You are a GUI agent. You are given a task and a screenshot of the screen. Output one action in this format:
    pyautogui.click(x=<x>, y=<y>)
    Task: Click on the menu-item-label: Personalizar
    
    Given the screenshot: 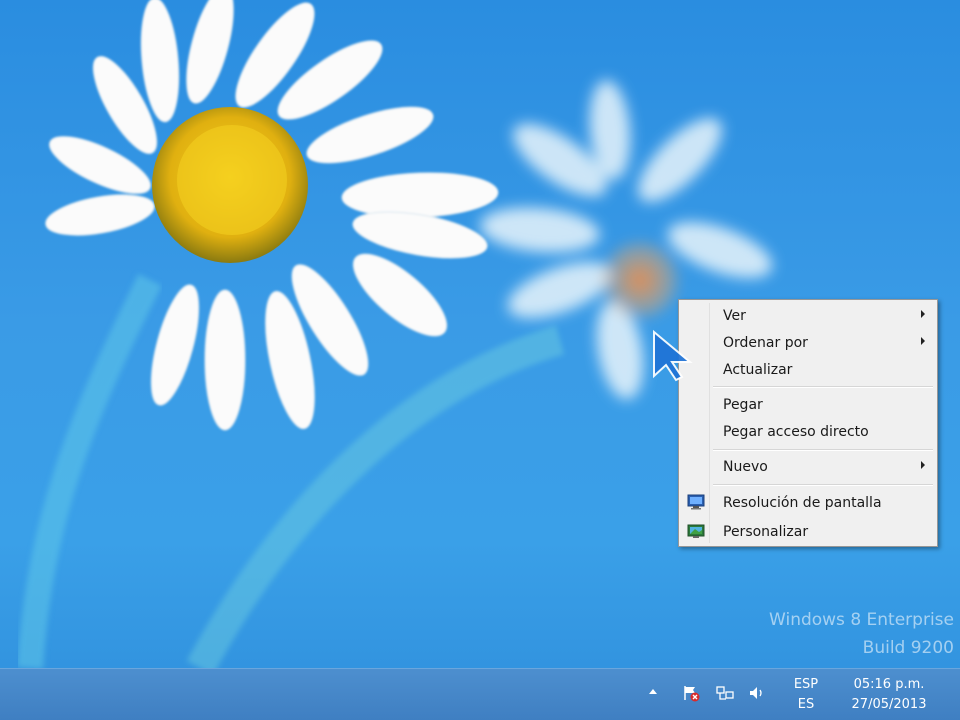 What is the action you would take?
    pyautogui.click(x=766, y=532)
    